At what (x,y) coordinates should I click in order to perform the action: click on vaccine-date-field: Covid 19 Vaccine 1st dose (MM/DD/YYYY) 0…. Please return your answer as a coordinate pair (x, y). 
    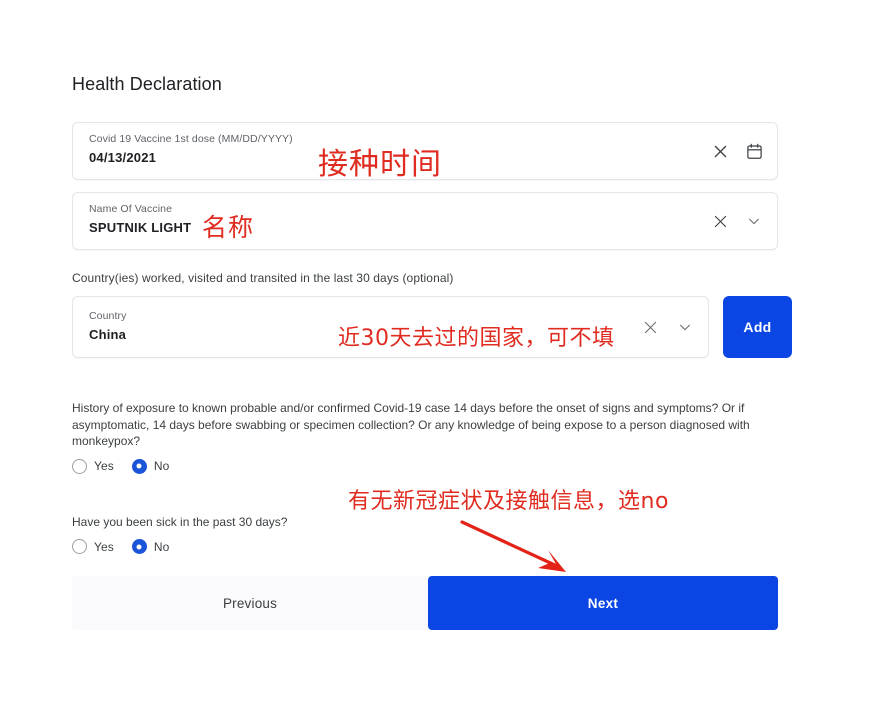
    Looking at the image, I should click on (425, 151).